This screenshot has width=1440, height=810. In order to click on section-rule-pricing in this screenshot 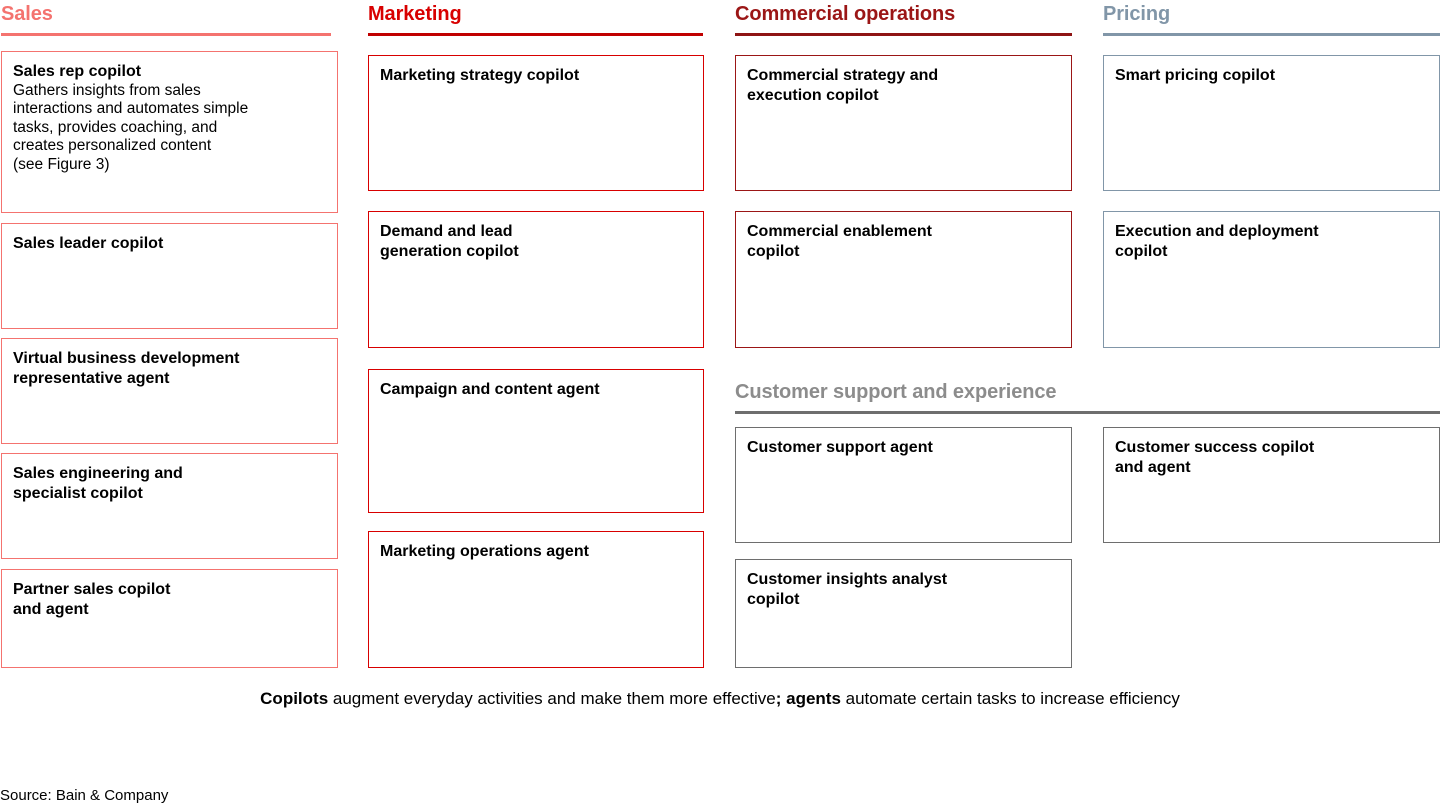, I will do `click(1271, 34)`.